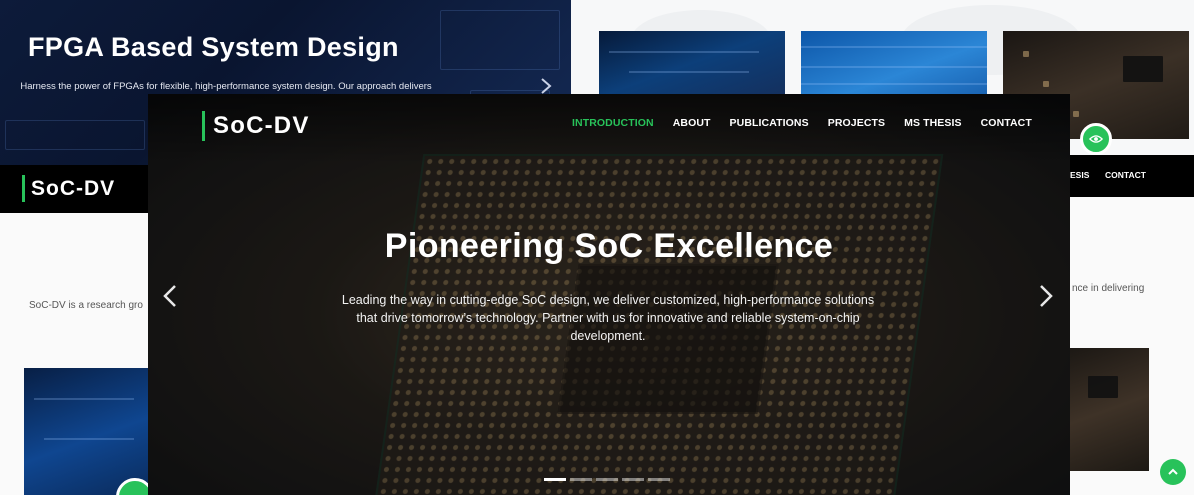 This screenshot has height=495, width=1194. I want to click on nav-item-ms-thesis-partial: ESIS, so click(1079, 175).